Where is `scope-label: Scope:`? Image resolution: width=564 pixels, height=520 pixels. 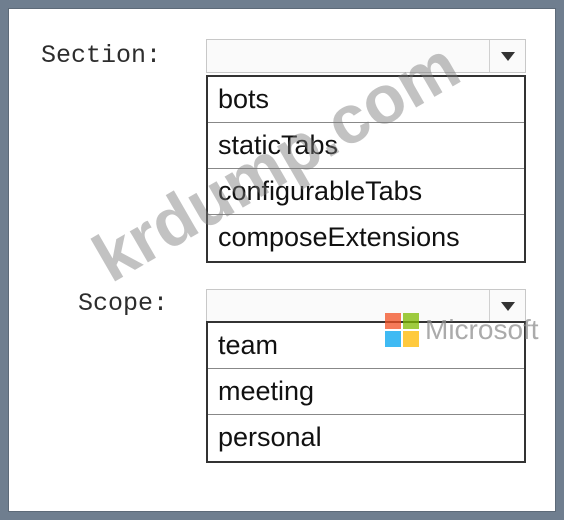 scope-label: Scope: is located at coordinates (123, 303).